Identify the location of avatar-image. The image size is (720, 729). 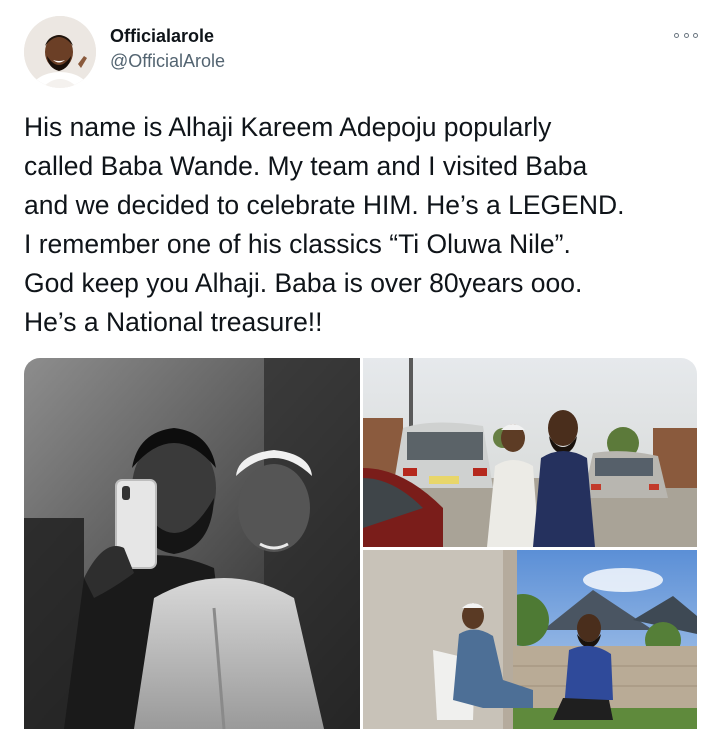
(60, 52).